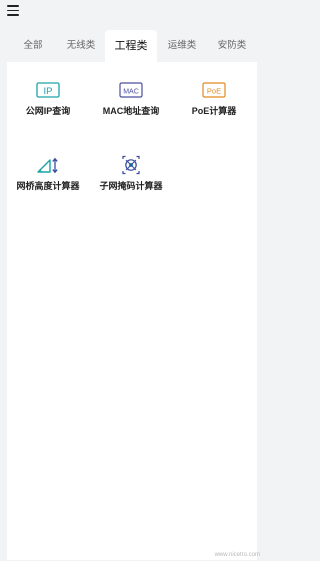  Describe the element at coordinates (131, 186) in the screenshot. I see `tool-label: 子网掩码计算器` at that location.